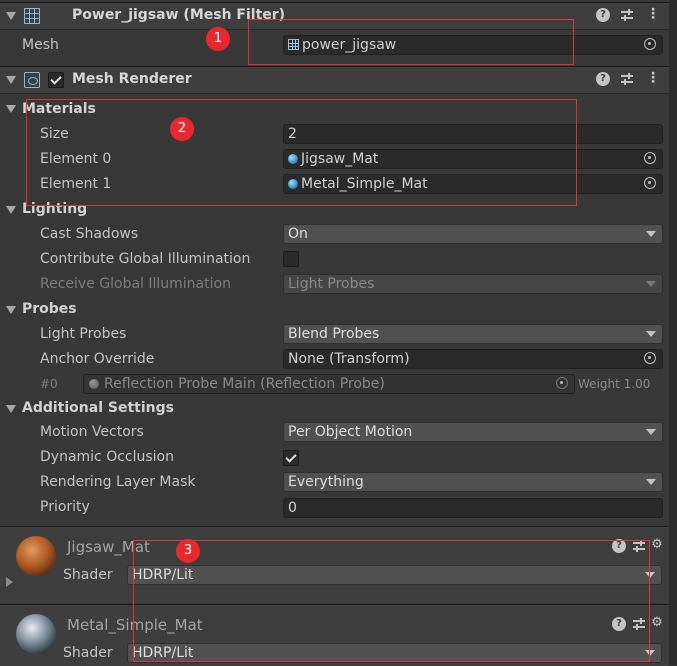  I want to click on anchor-override-value: None (Transform), so click(349, 359).